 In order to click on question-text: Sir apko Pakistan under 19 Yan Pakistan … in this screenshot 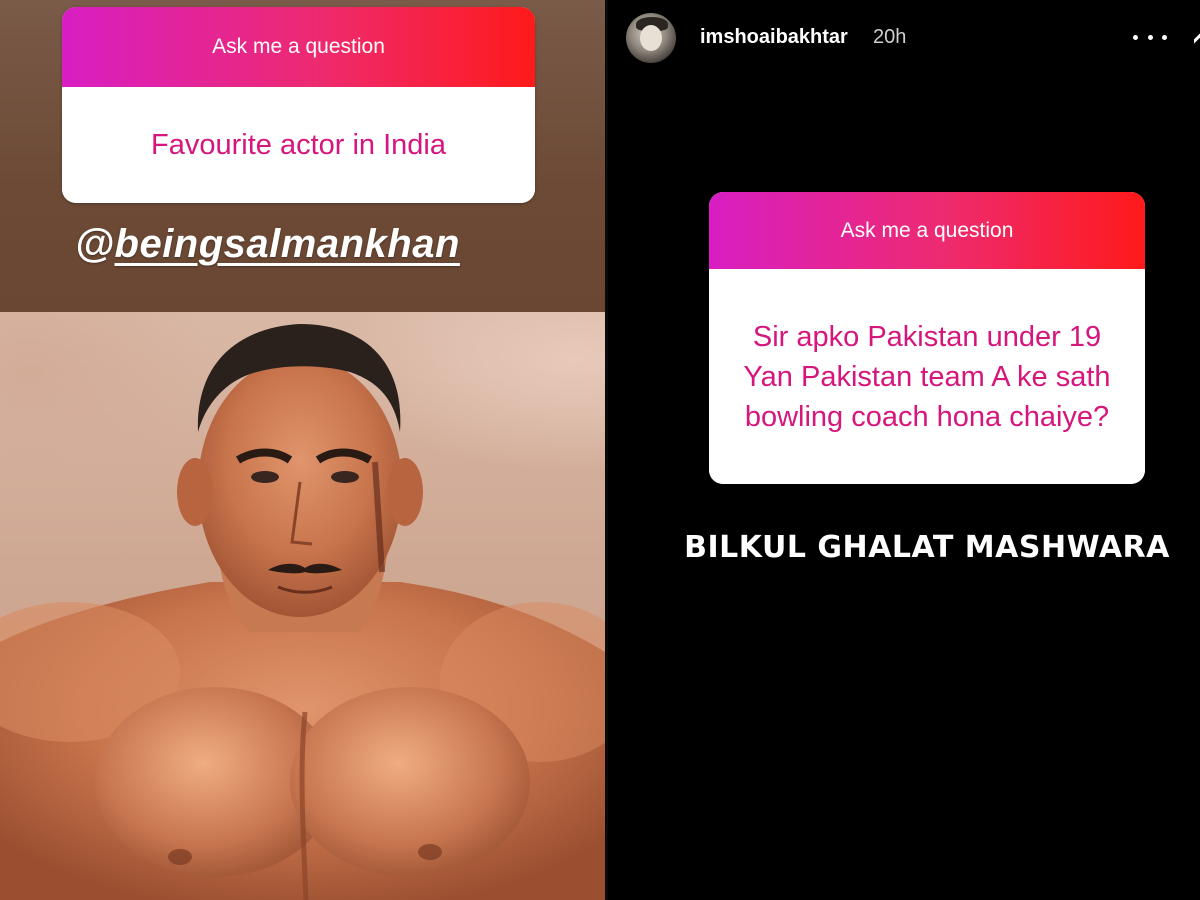, I will do `click(927, 376)`.